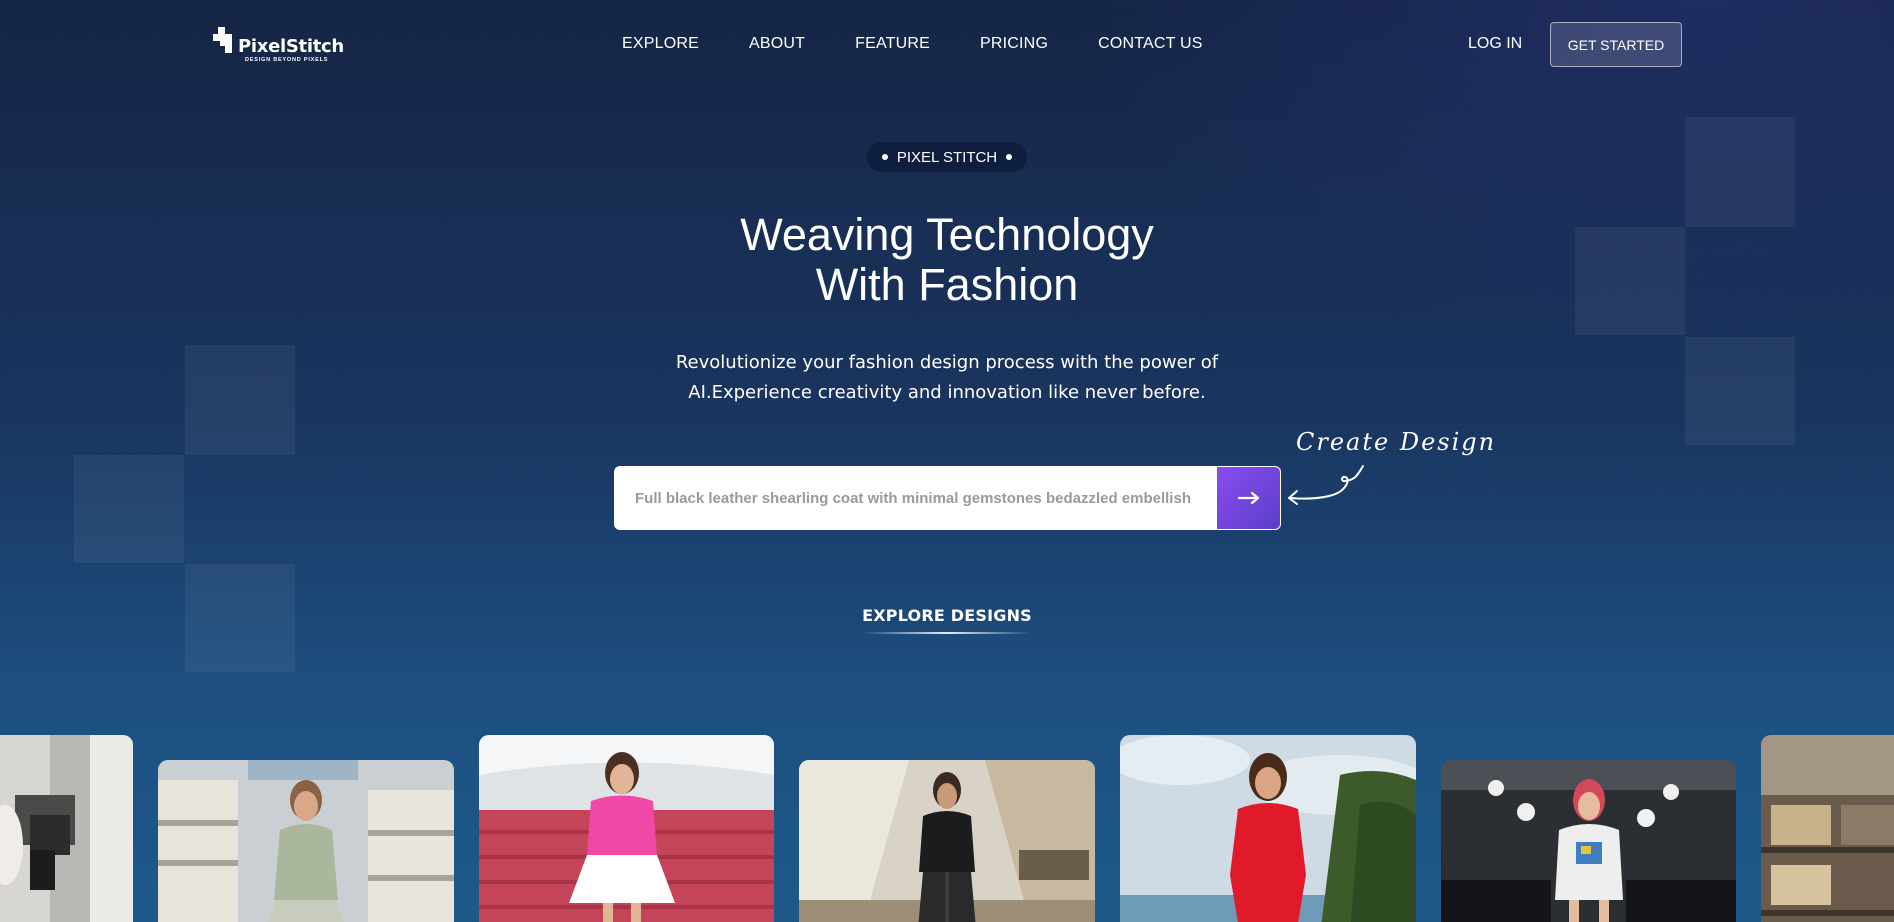  Describe the element at coordinates (1396, 442) in the screenshot. I see `create-design-annotation: Create Design` at that location.